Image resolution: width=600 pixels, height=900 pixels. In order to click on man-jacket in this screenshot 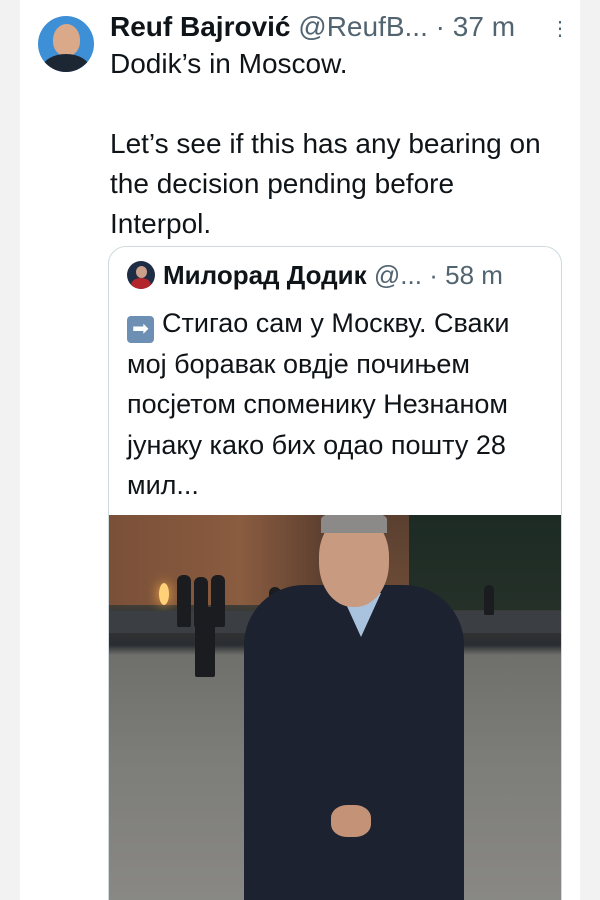, I will do `click(354, 742)`.